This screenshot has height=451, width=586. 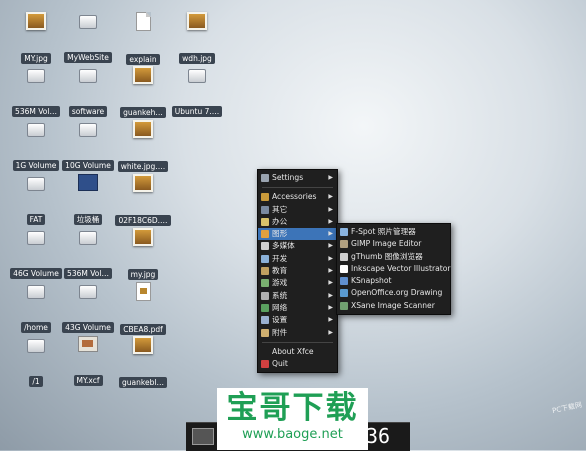 What do you see at coordinates (280, 271) in the screenshot?
I see `menu-item-label: 教育` at bounding box center [280, 271].